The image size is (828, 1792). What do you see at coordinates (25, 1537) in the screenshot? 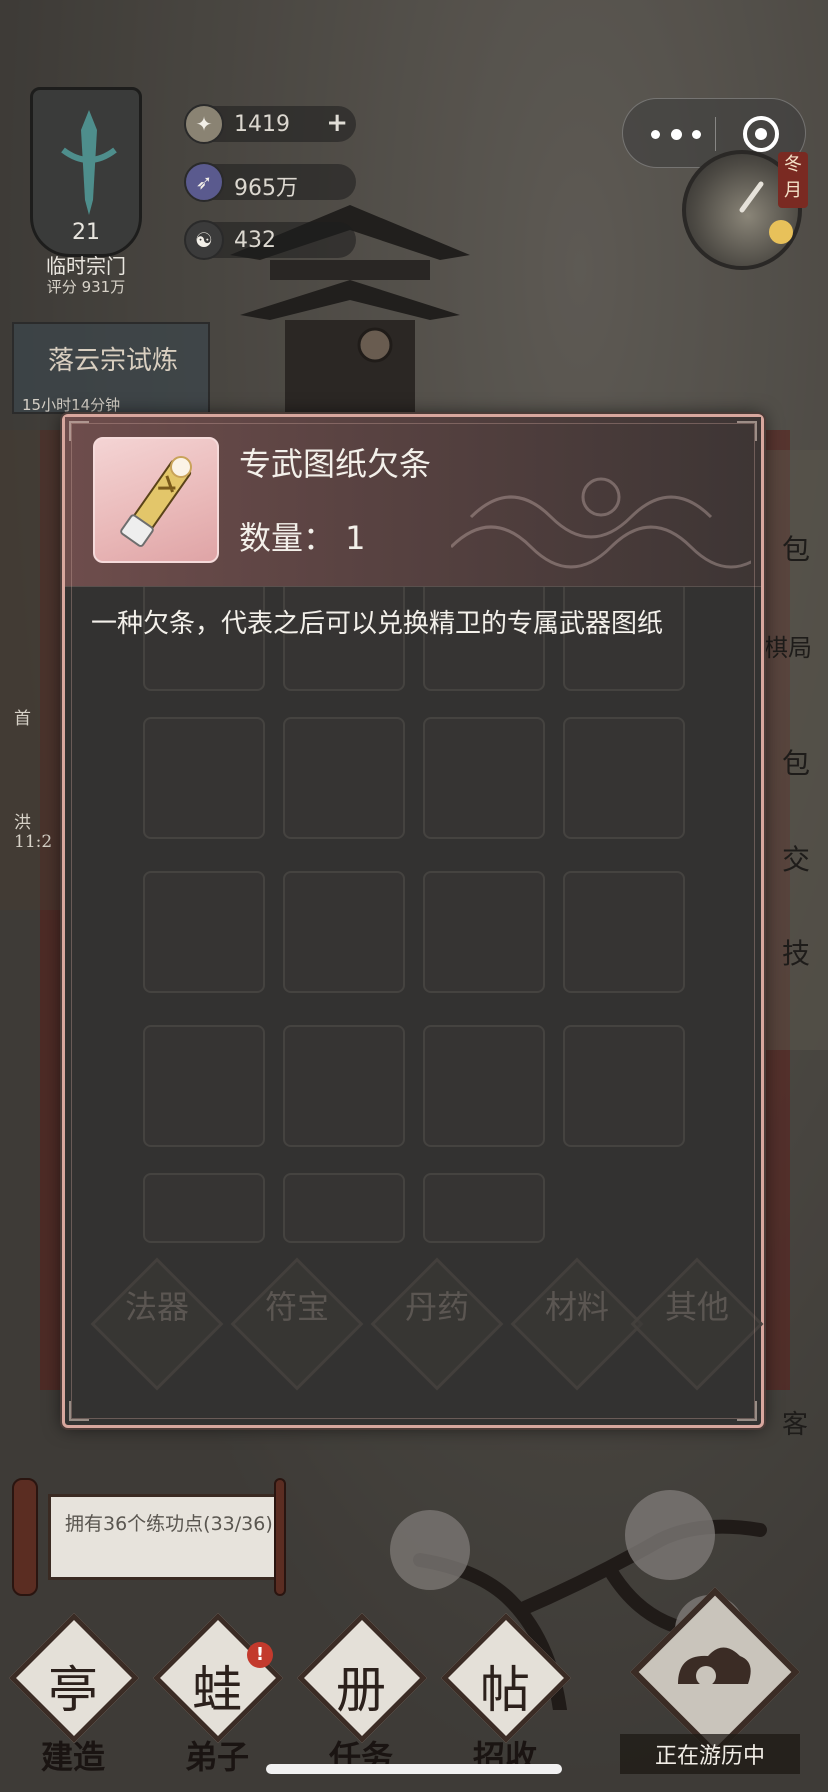
I see `scroll-rod-left` at bounding box center [25, 1537].